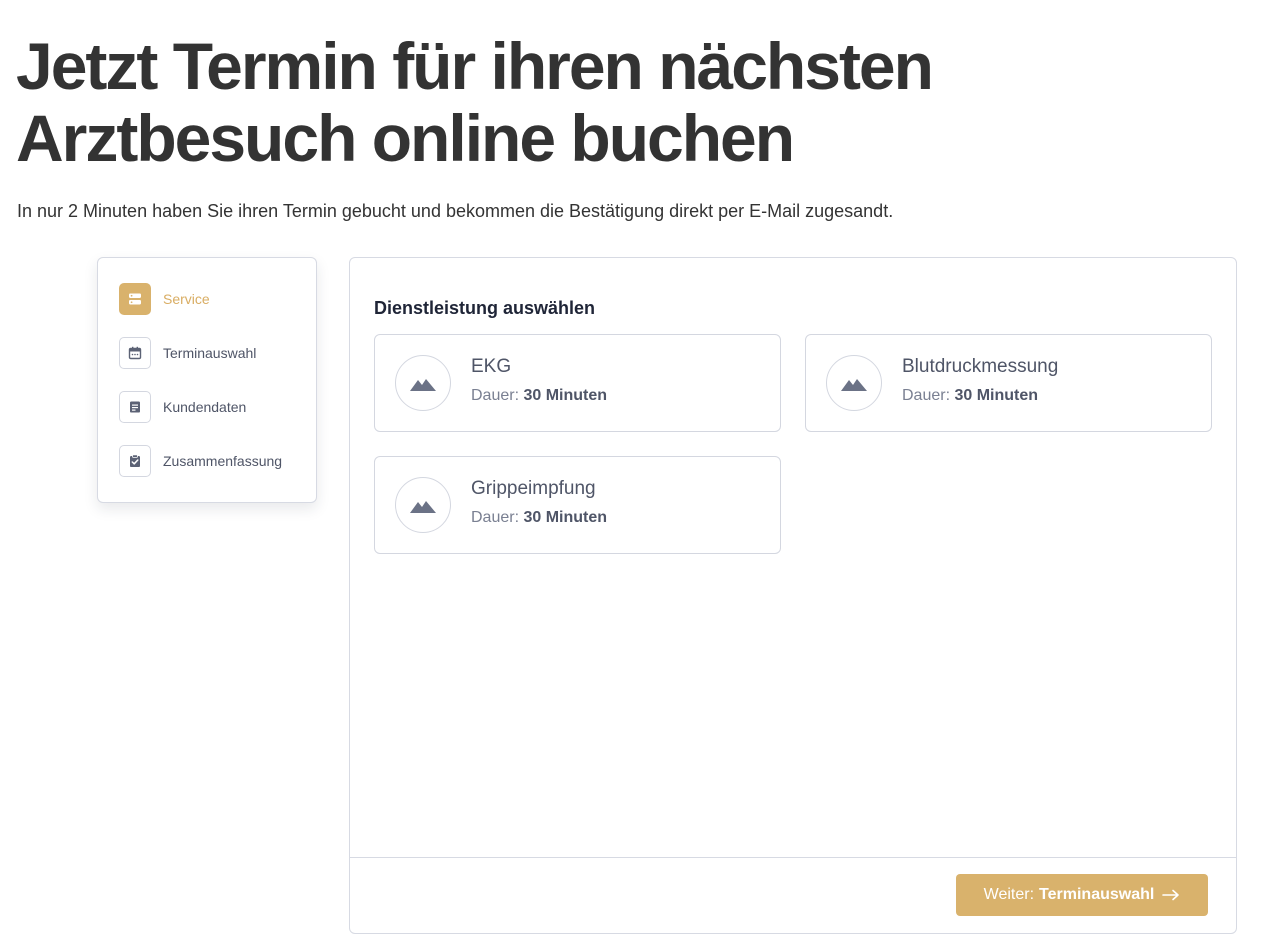 The image size is (1266, 944). What do you see at coordinates (475, 66) in the screenshot?
I see `page-title-line-1: Jetzt Termin für ihren nächsten` at bounding box center [475, 66].